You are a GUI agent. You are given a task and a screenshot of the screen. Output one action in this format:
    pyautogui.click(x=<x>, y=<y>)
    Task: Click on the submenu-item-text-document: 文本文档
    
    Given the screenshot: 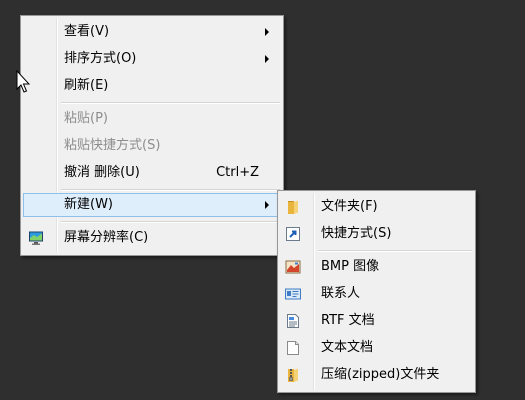 What is the action you would take?
    pyautogui.click(x=376, y=348)
    